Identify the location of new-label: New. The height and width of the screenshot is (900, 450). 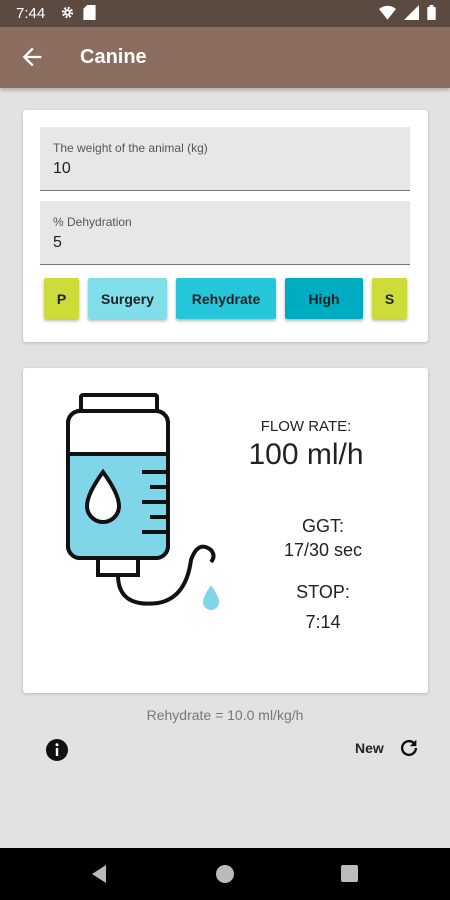
(369, 748).